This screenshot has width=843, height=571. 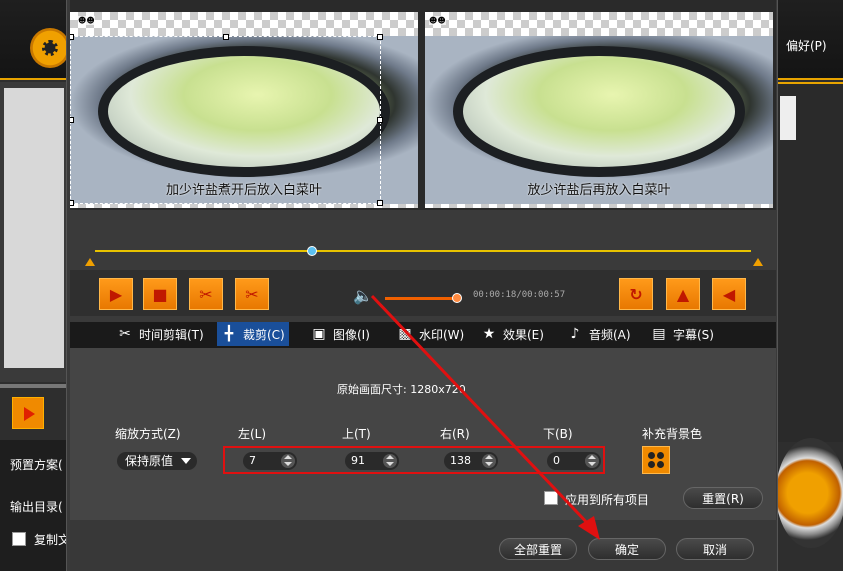 What do you see at coordinates (356, 434) in the screenshot?
I see `top-label: 上(T)` at bounding box center [356, 434].